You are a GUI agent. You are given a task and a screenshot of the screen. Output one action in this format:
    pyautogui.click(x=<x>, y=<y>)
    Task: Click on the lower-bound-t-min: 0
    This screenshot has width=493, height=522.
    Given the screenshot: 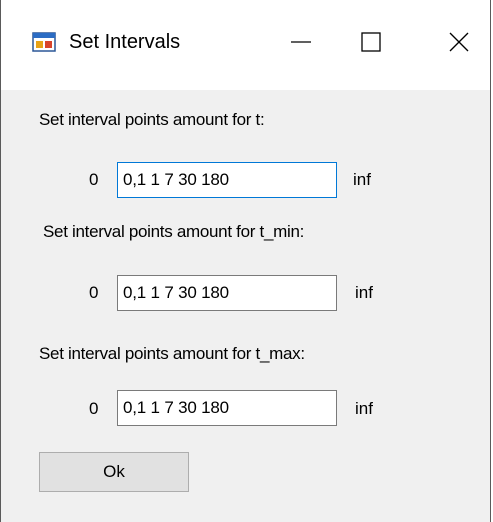 What is the action you would take?
    pyautogui.click(x=94, y=292)
    